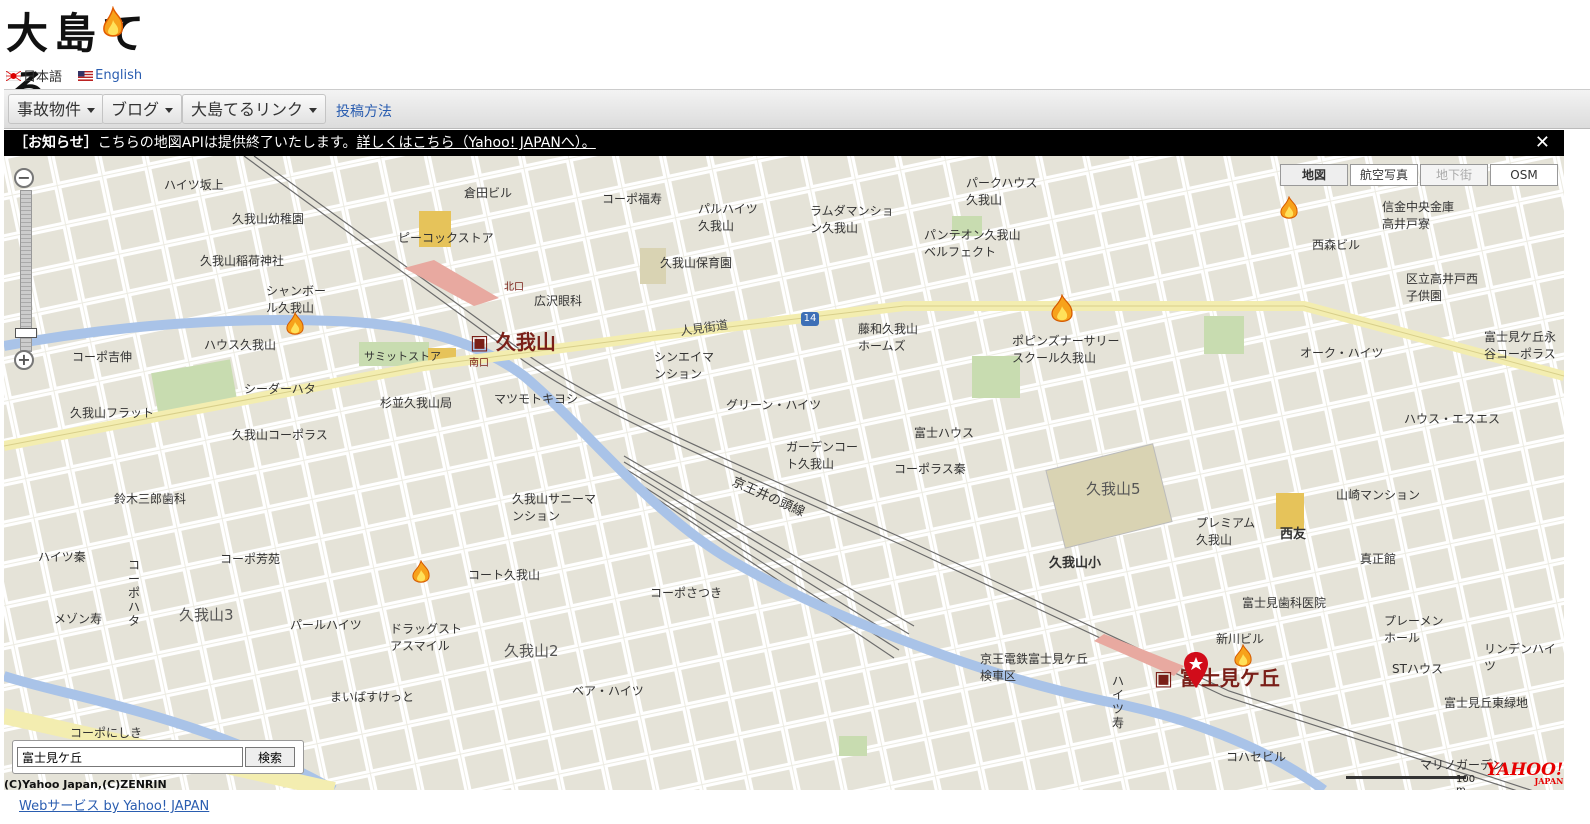 The width and height of the screenshot is (1590, 824). I want to click on station-kugayama-label: 久我山, so click(525, 342).